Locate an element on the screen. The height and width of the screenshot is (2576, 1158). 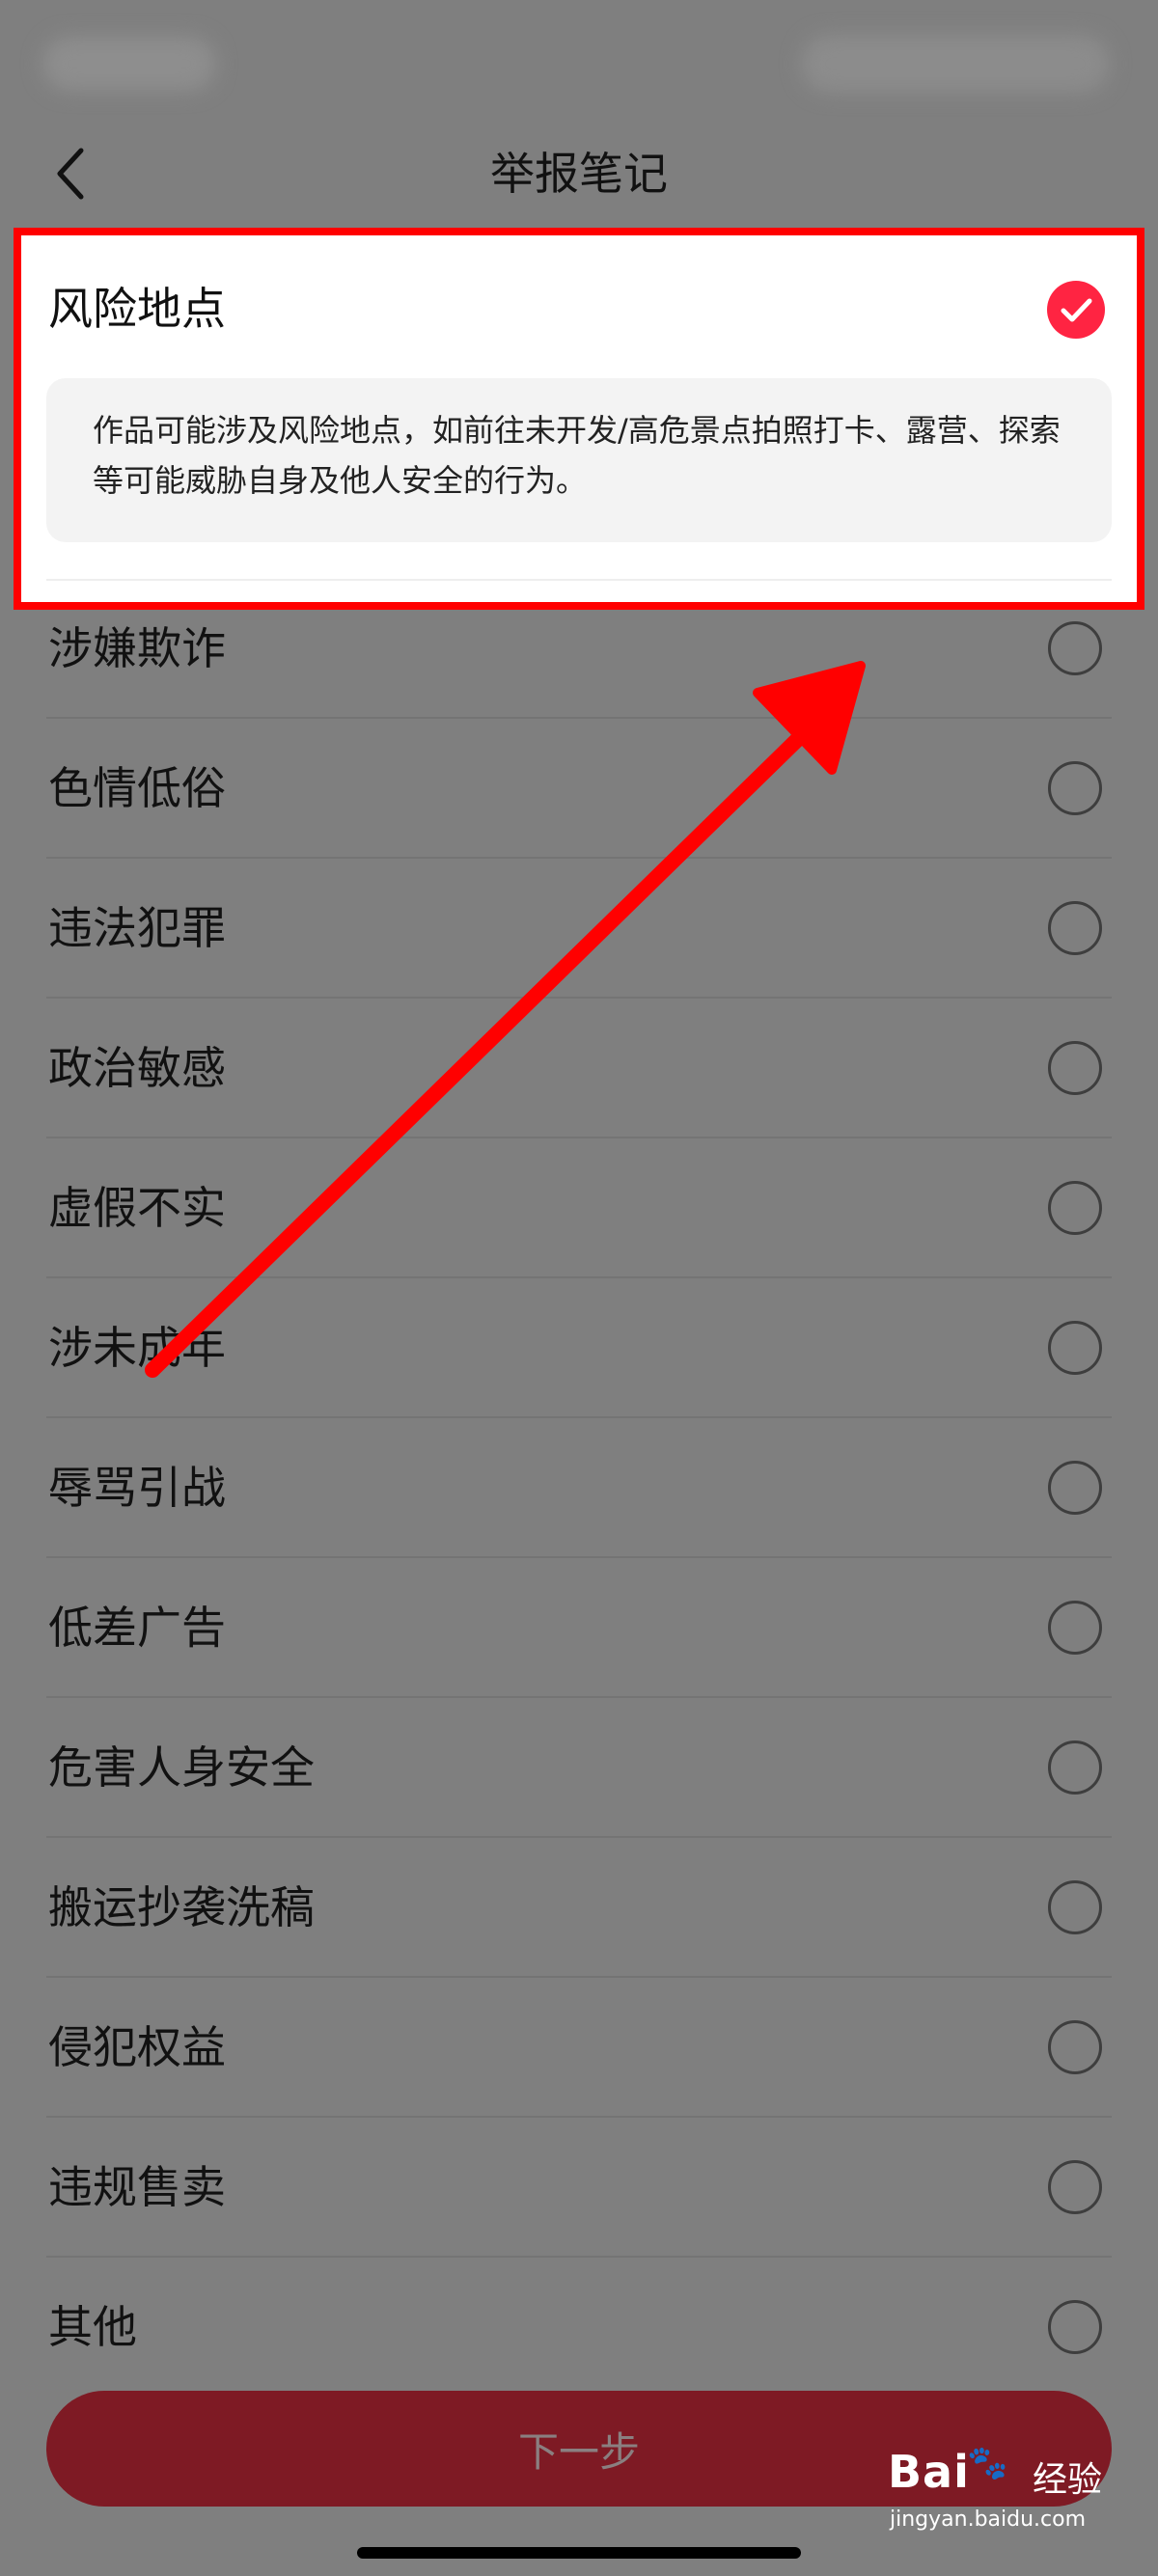
watermark-url: jingyan.baidu.com is located at coordinates (988, 2520).